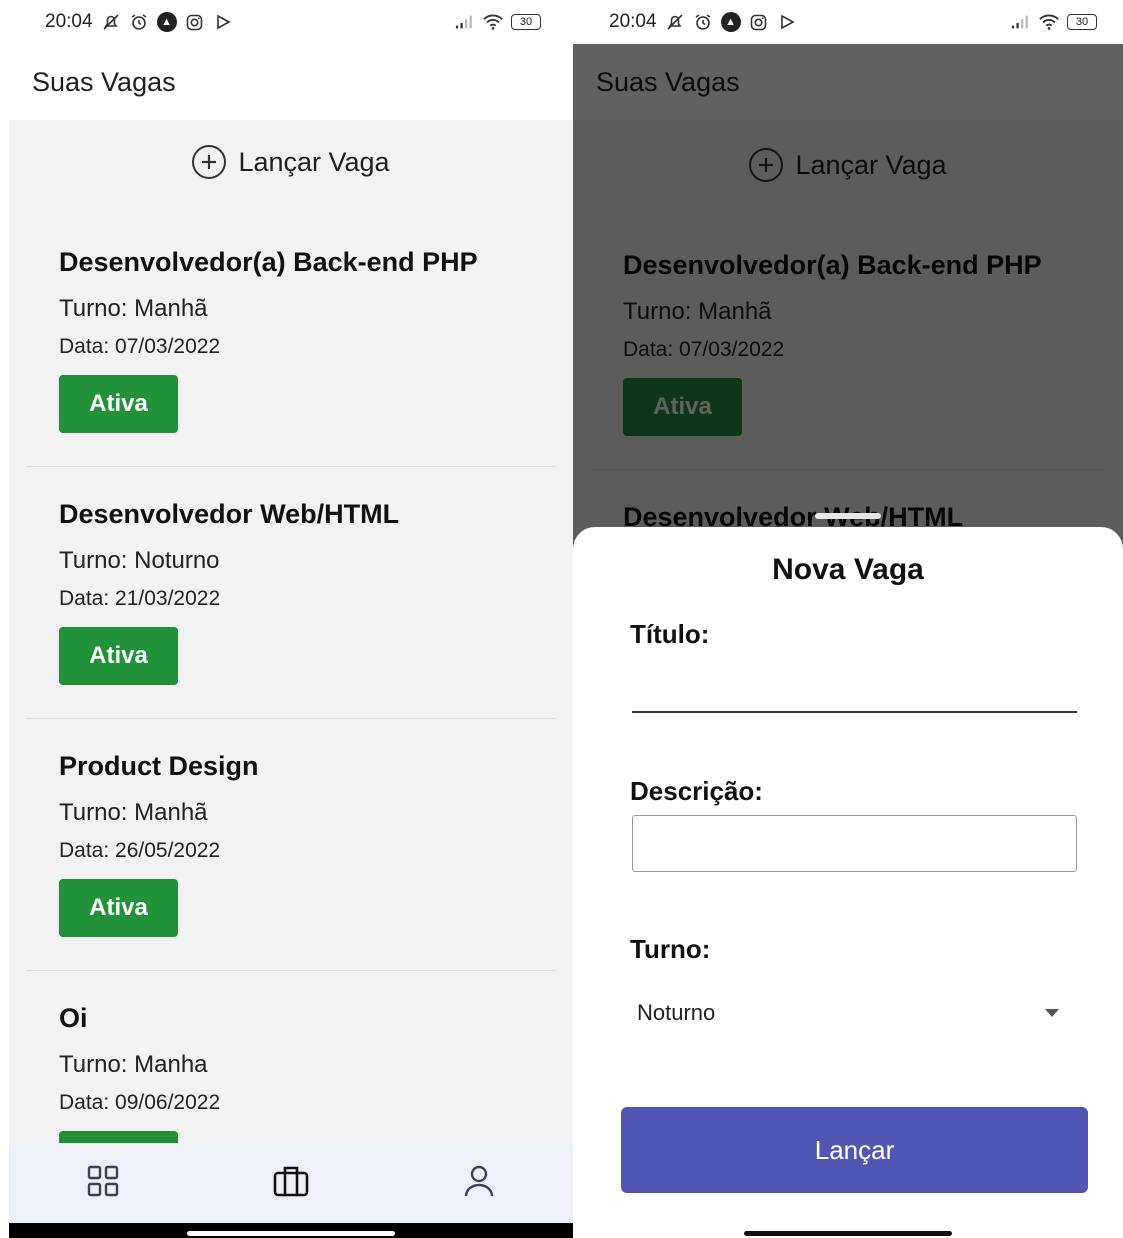 The width and height of the screenshot is (1123, 1238). What do you see at coordinates (209, 162) in the screenshot?
I see `plus-circle-icon` at bounding box center [209, 162].